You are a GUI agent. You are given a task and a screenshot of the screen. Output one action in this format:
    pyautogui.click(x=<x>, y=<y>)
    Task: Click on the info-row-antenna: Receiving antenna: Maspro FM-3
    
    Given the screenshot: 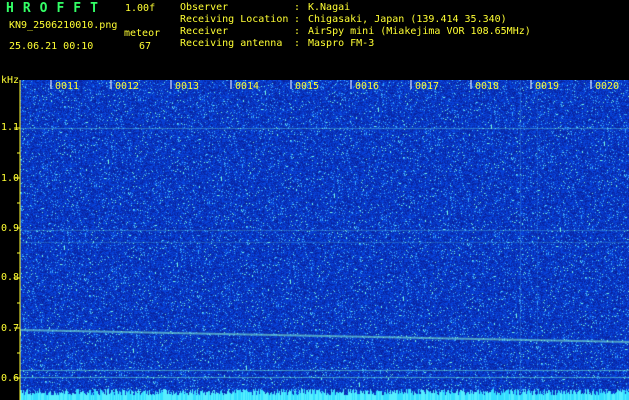 What is the action you would take?
    pyautogui.click(x=277, y=43)
    